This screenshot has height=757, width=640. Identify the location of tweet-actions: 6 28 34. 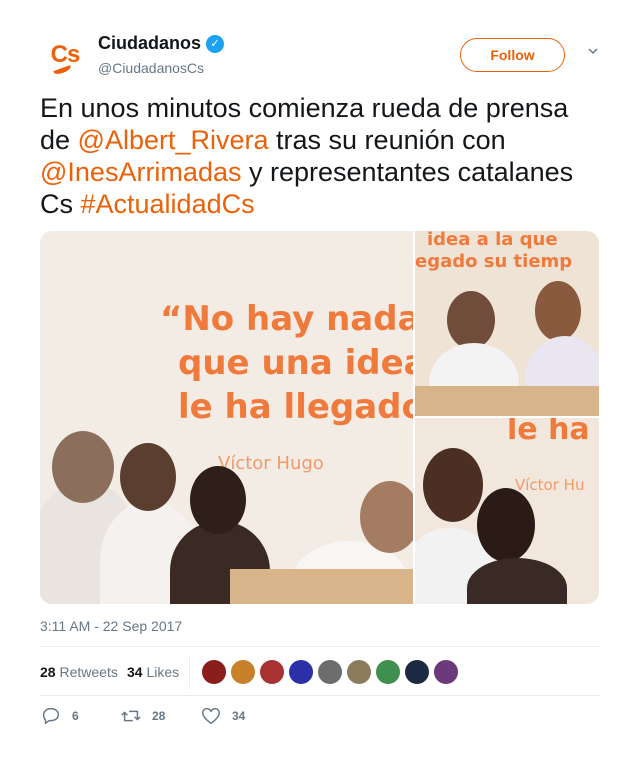
(320, 717).